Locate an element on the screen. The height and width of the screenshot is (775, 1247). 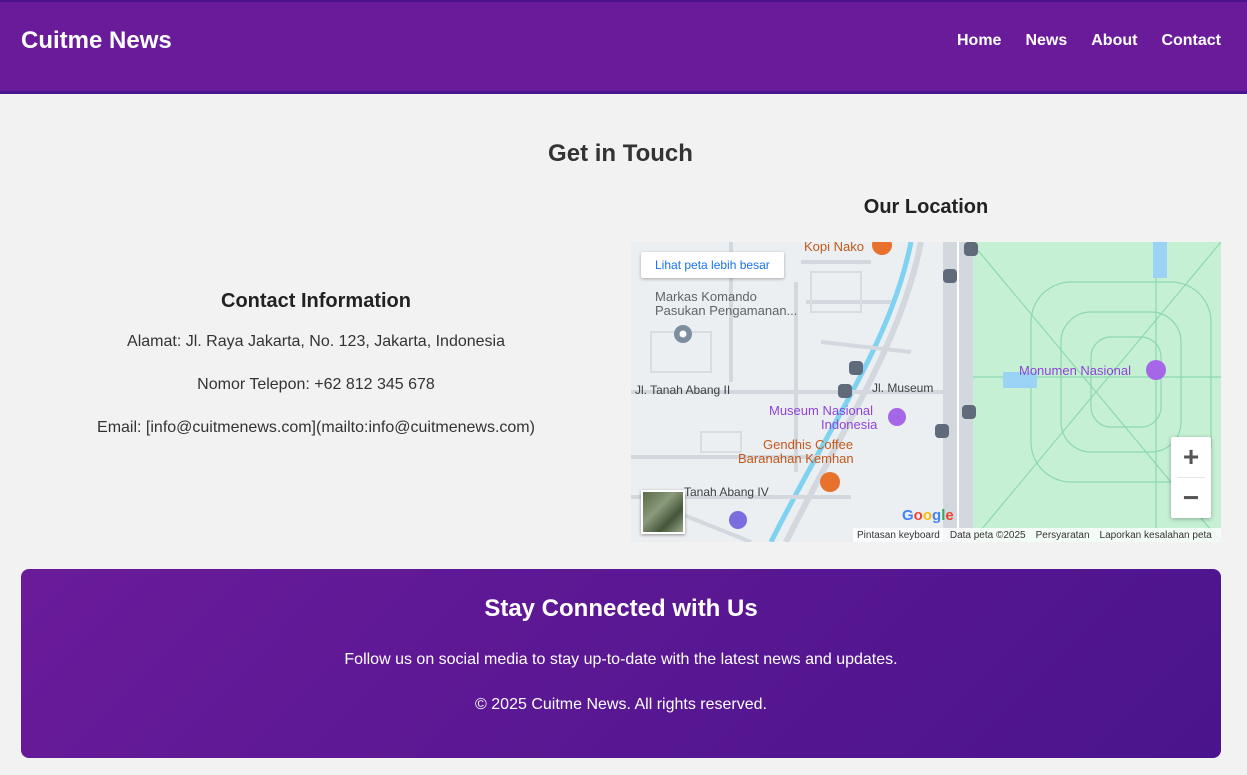
contact-phone: Nomor Telepon: +62 812 345 678 is located at coordinates (316, 384).